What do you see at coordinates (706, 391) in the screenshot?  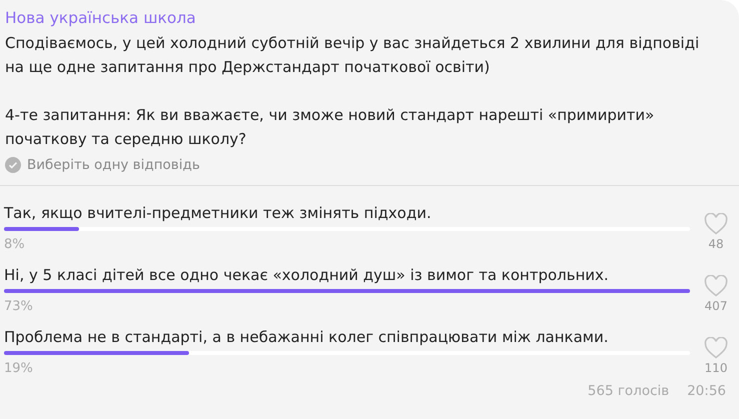 I see `message-time: 20:56` at bounding box center [706, 391].